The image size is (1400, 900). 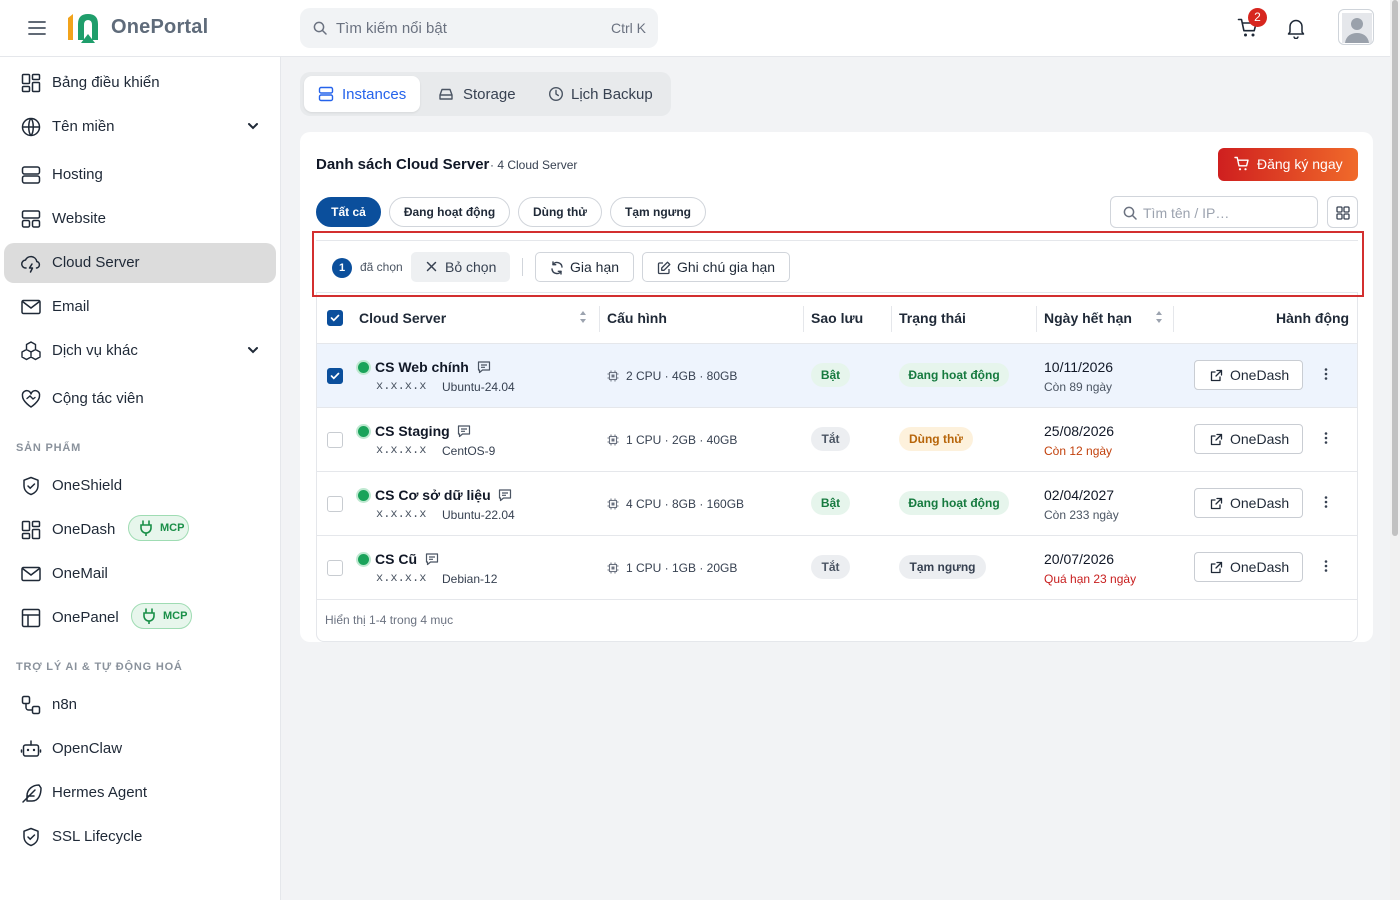 I want to click on logo-icon, so click(x=84, y=28).